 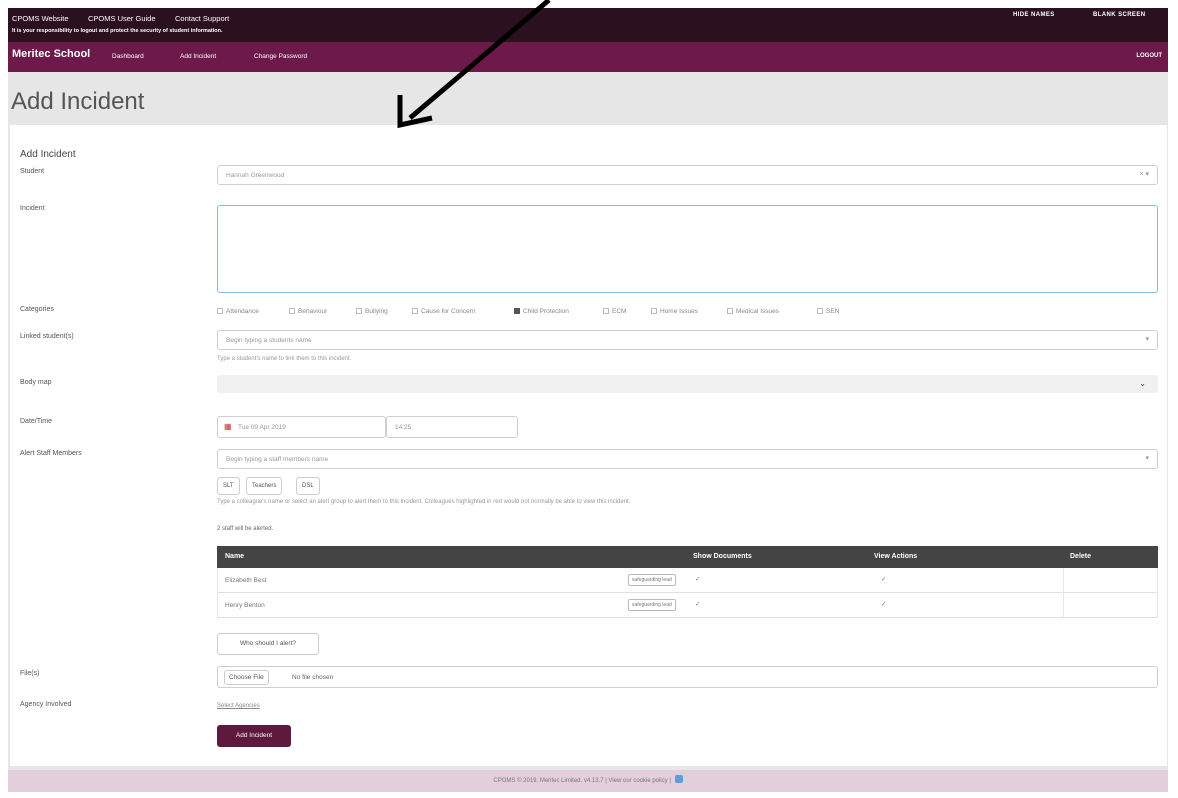 I want to click on annotation-arrow, so click(x=474, y=64).